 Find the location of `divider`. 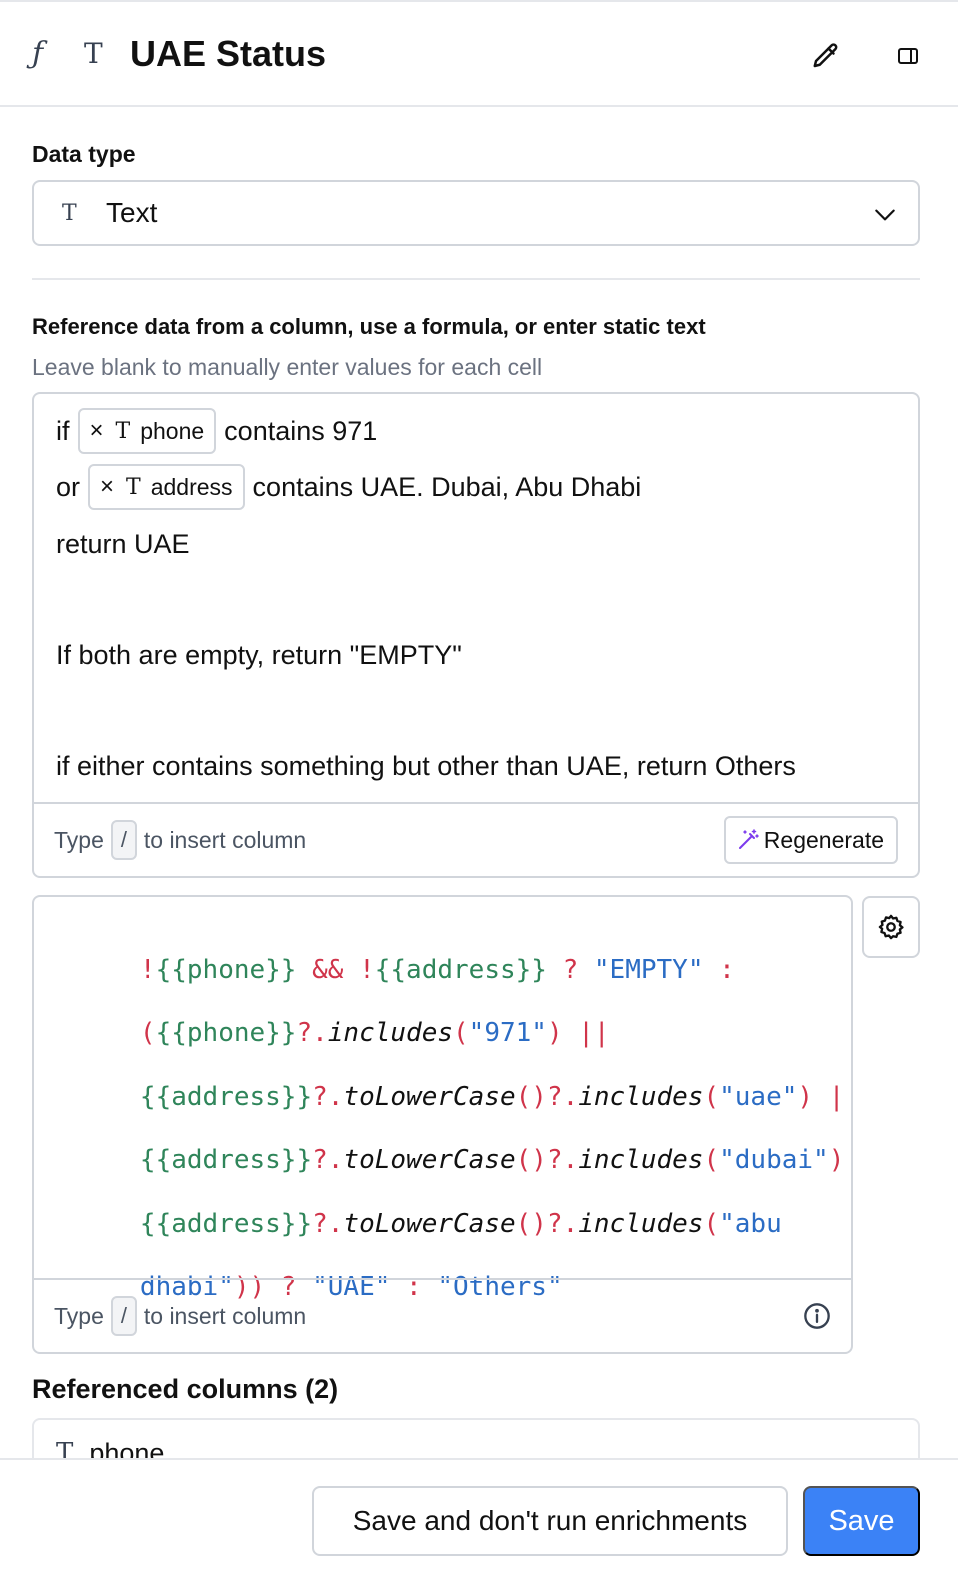

divider is located at coordinates (476, 279).